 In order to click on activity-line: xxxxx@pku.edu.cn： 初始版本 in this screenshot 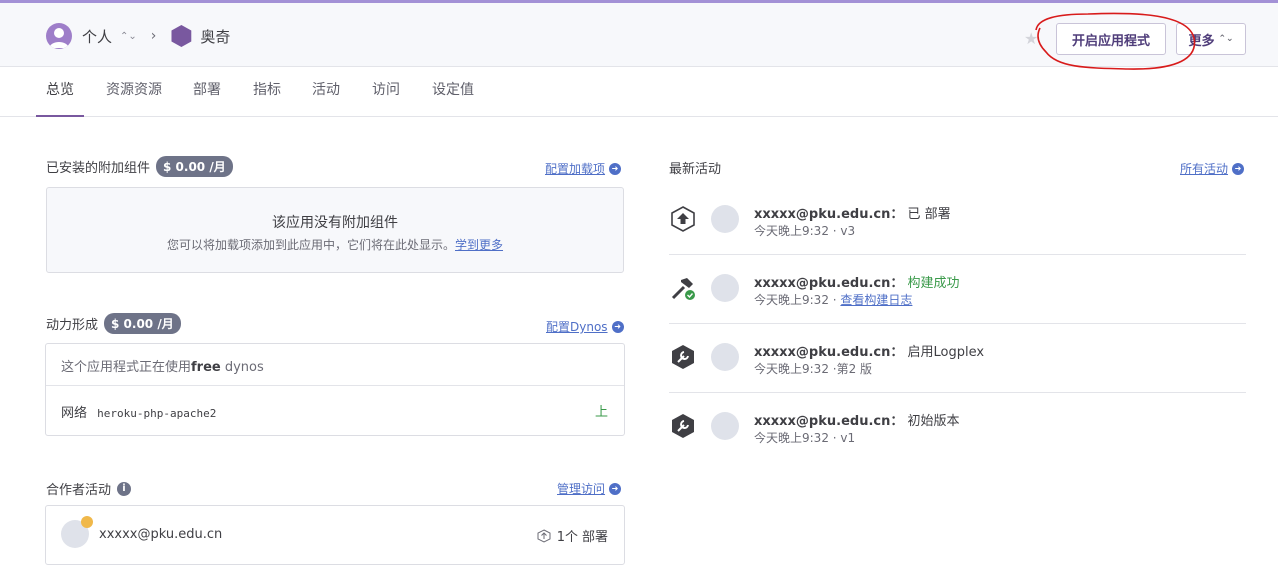, I will do `click(857, 419)`.